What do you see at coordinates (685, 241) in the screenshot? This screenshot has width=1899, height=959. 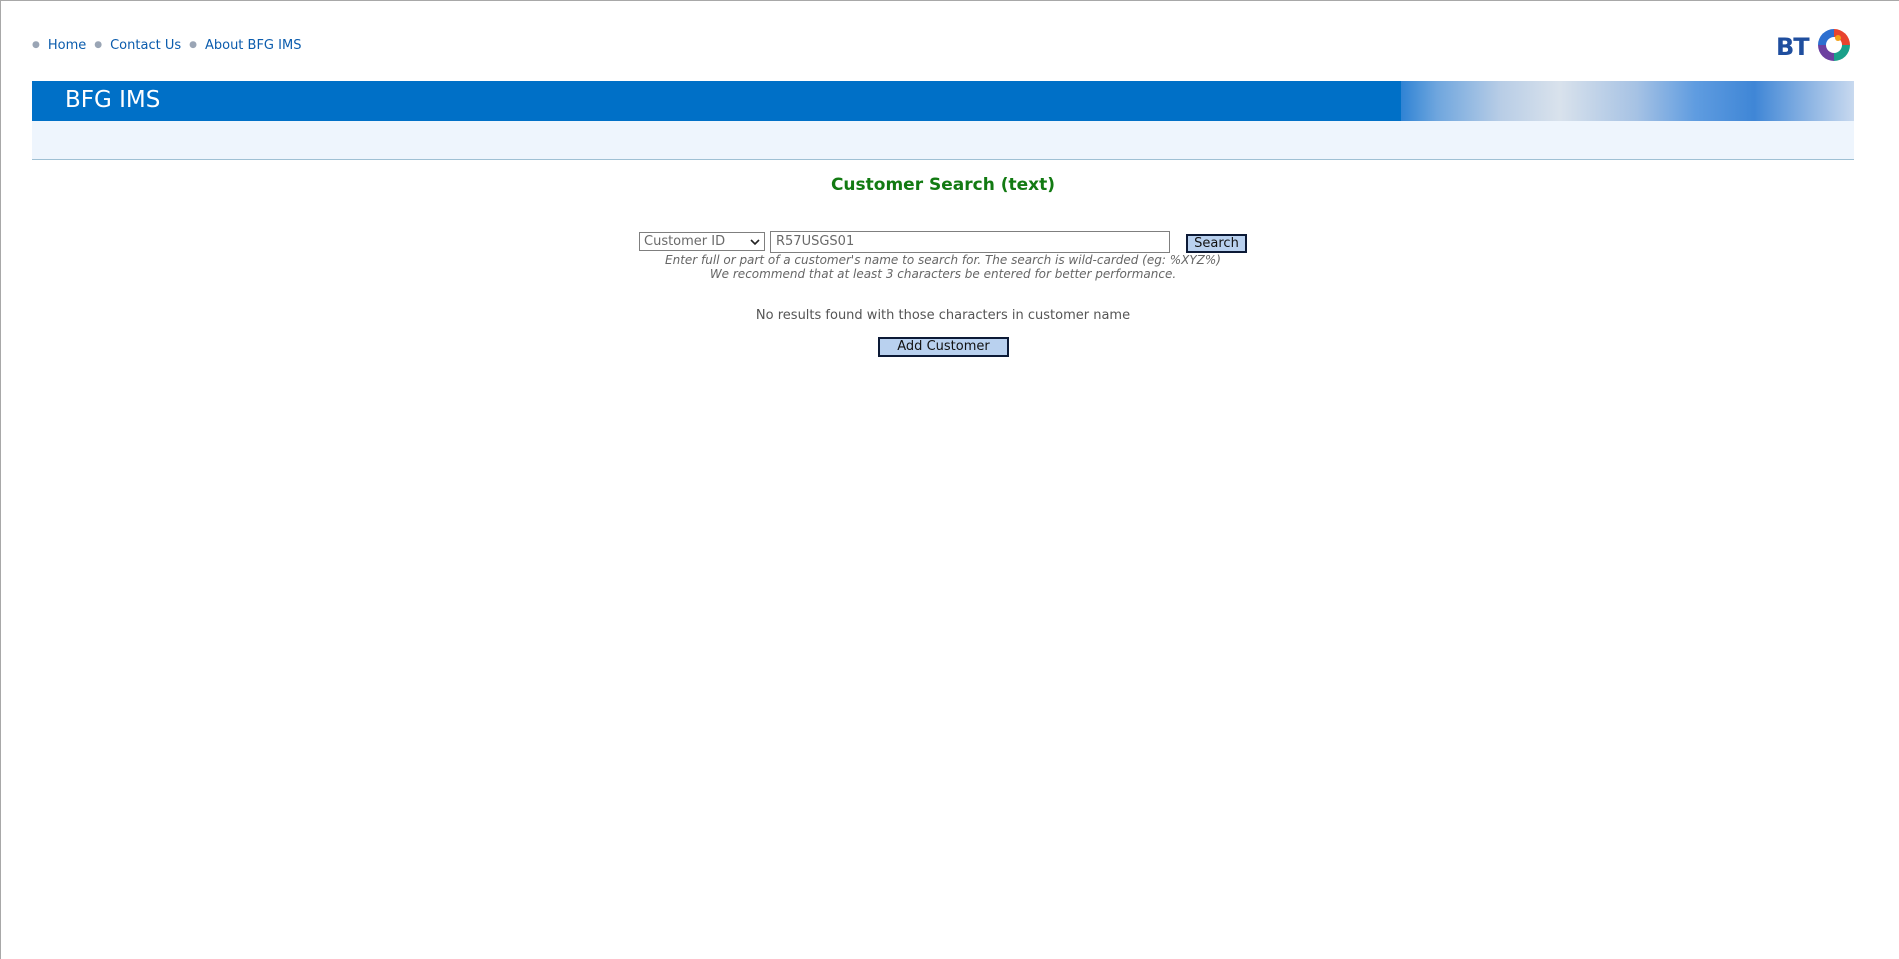 I see `search-field-selected-value: Customer ID` at bounding box center [685, 241].